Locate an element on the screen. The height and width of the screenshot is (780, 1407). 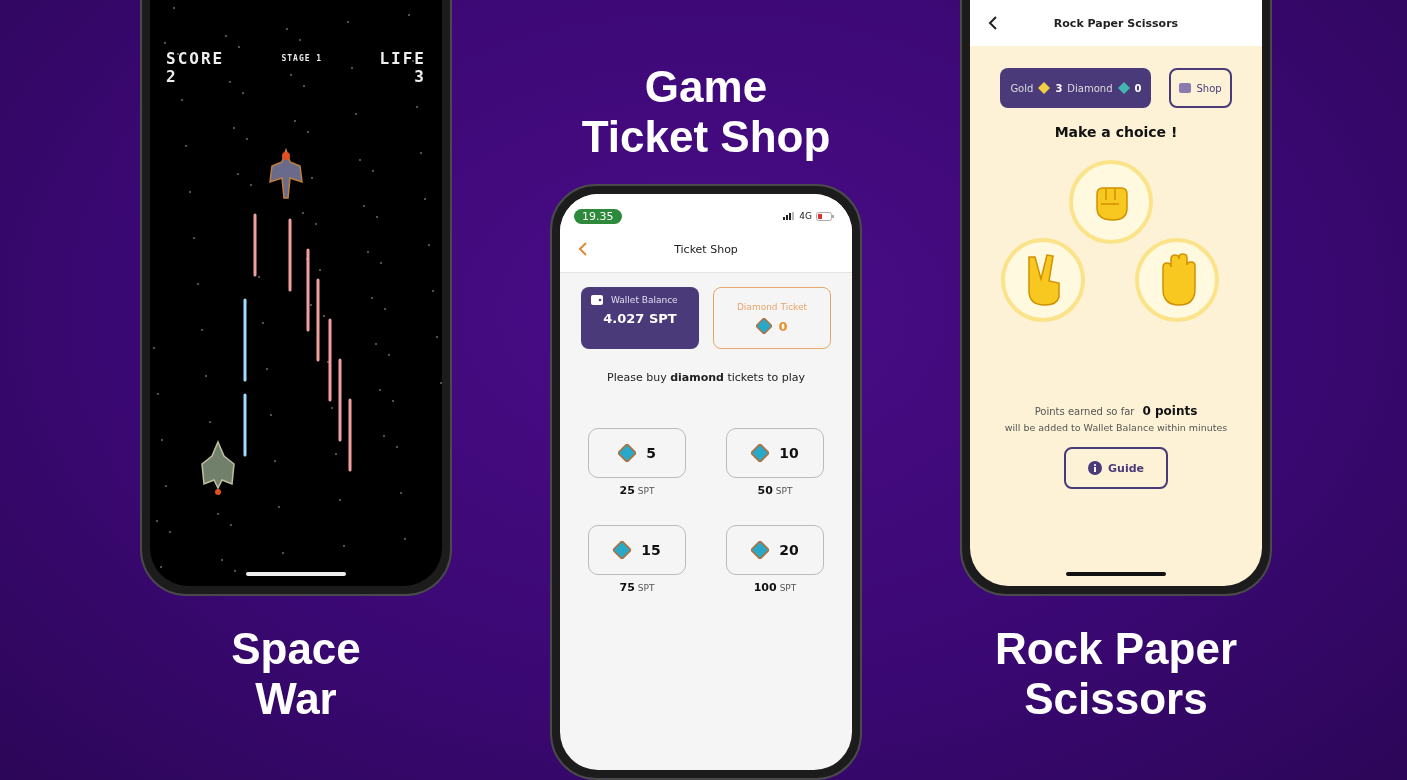
back-icon is located at coordinates (993, 23).